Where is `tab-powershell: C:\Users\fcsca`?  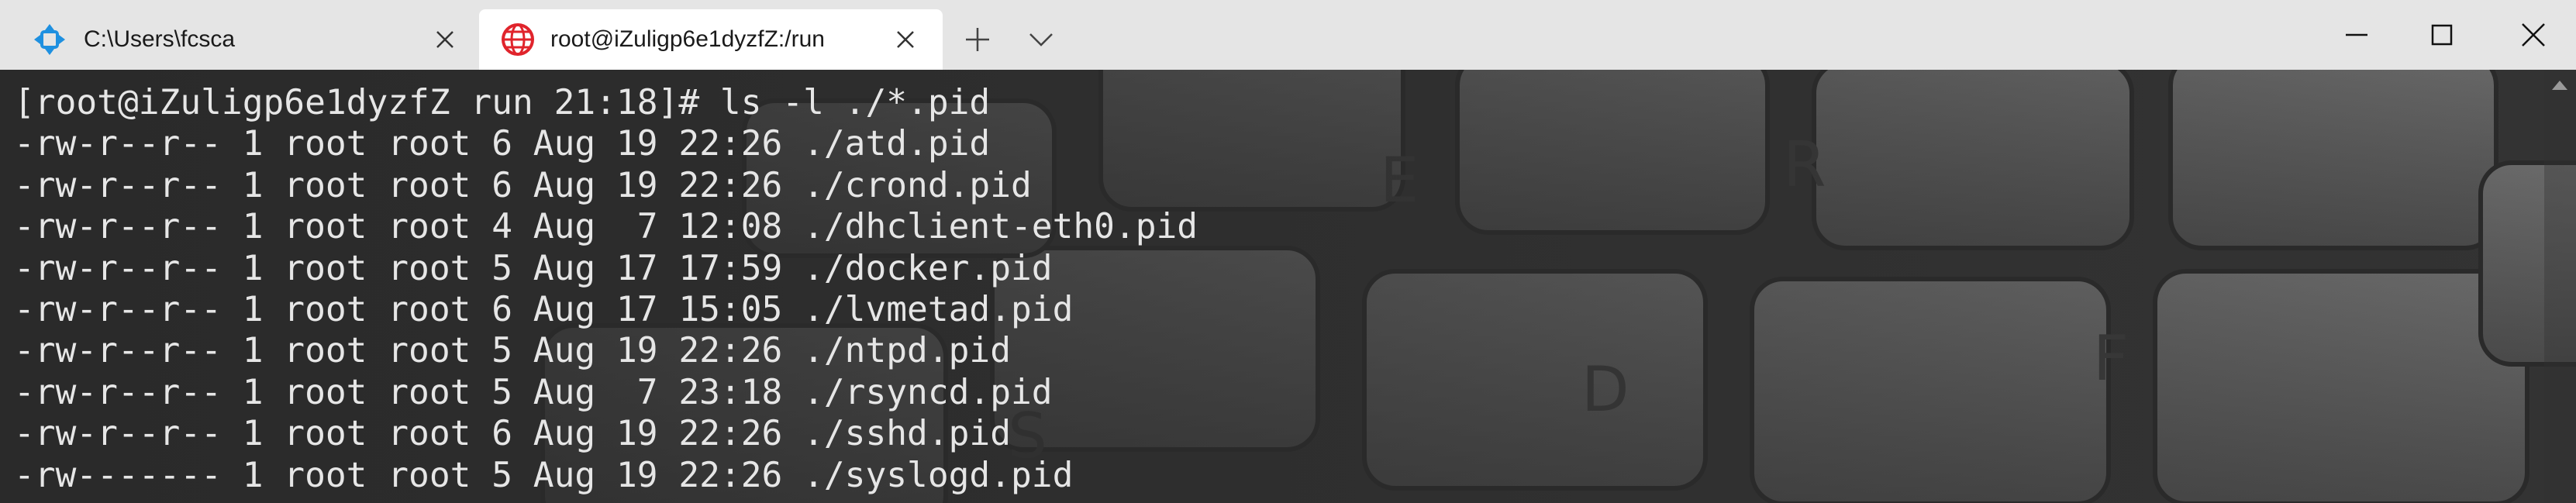
tab-powershell: C:\Users\fcsca is located at coordinates (237, 39).